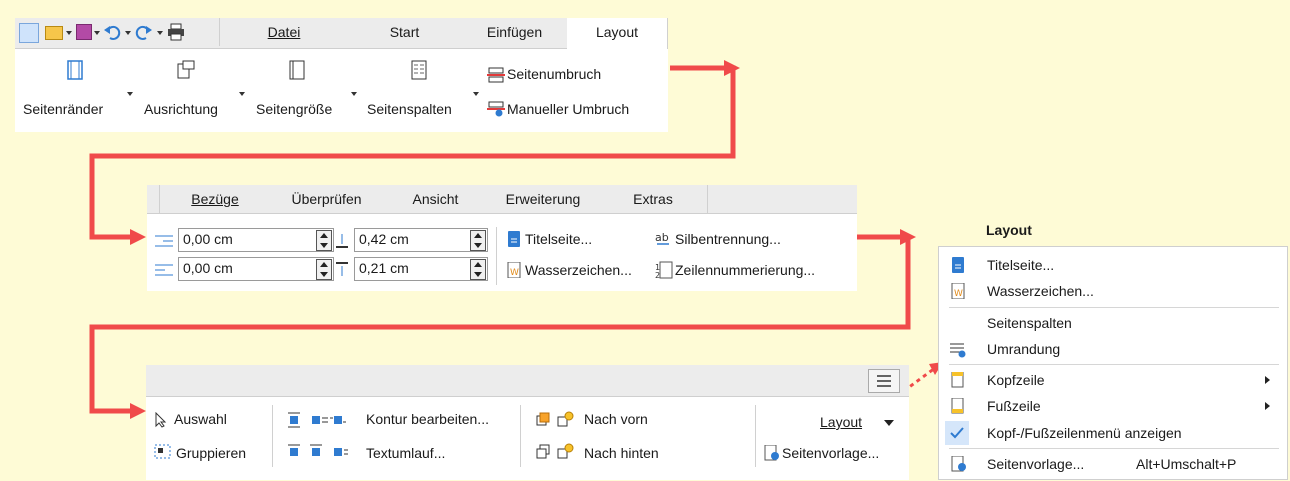 The image size is (1290, 481). What do you see at coordinates (162, 451) in the screenshot?
I see `group-icon` at bounding box center [162, 451].